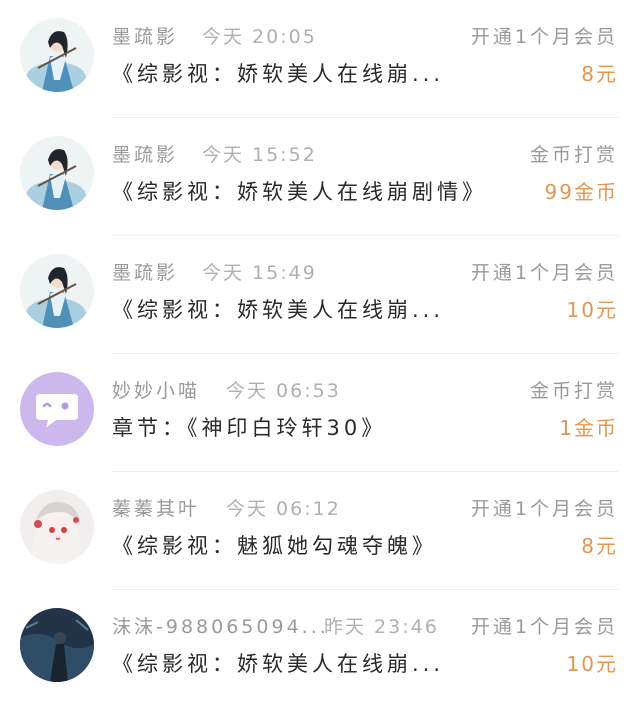 This screenshot has height=708, width=640. Describe the element at coordinates (283, 391) in the screenshot. I see `timestamp: 今天 06:53` at that location.